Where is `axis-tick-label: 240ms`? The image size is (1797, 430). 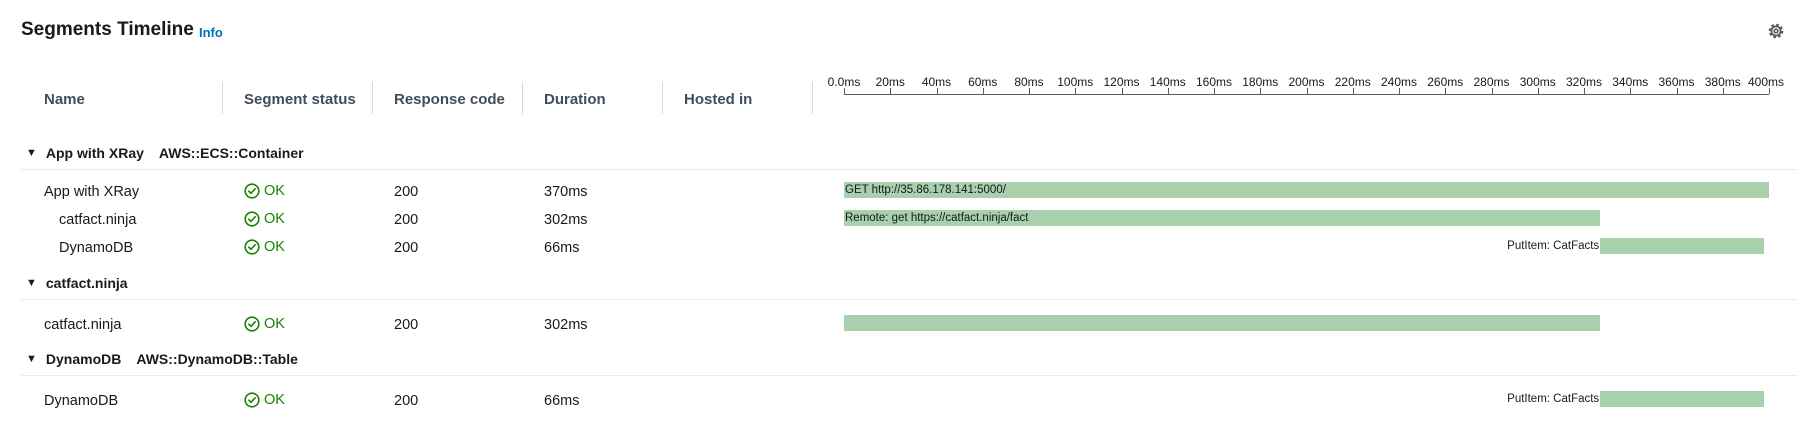
axis-tick-label: 240ms is located at coordinates (1399, 82).